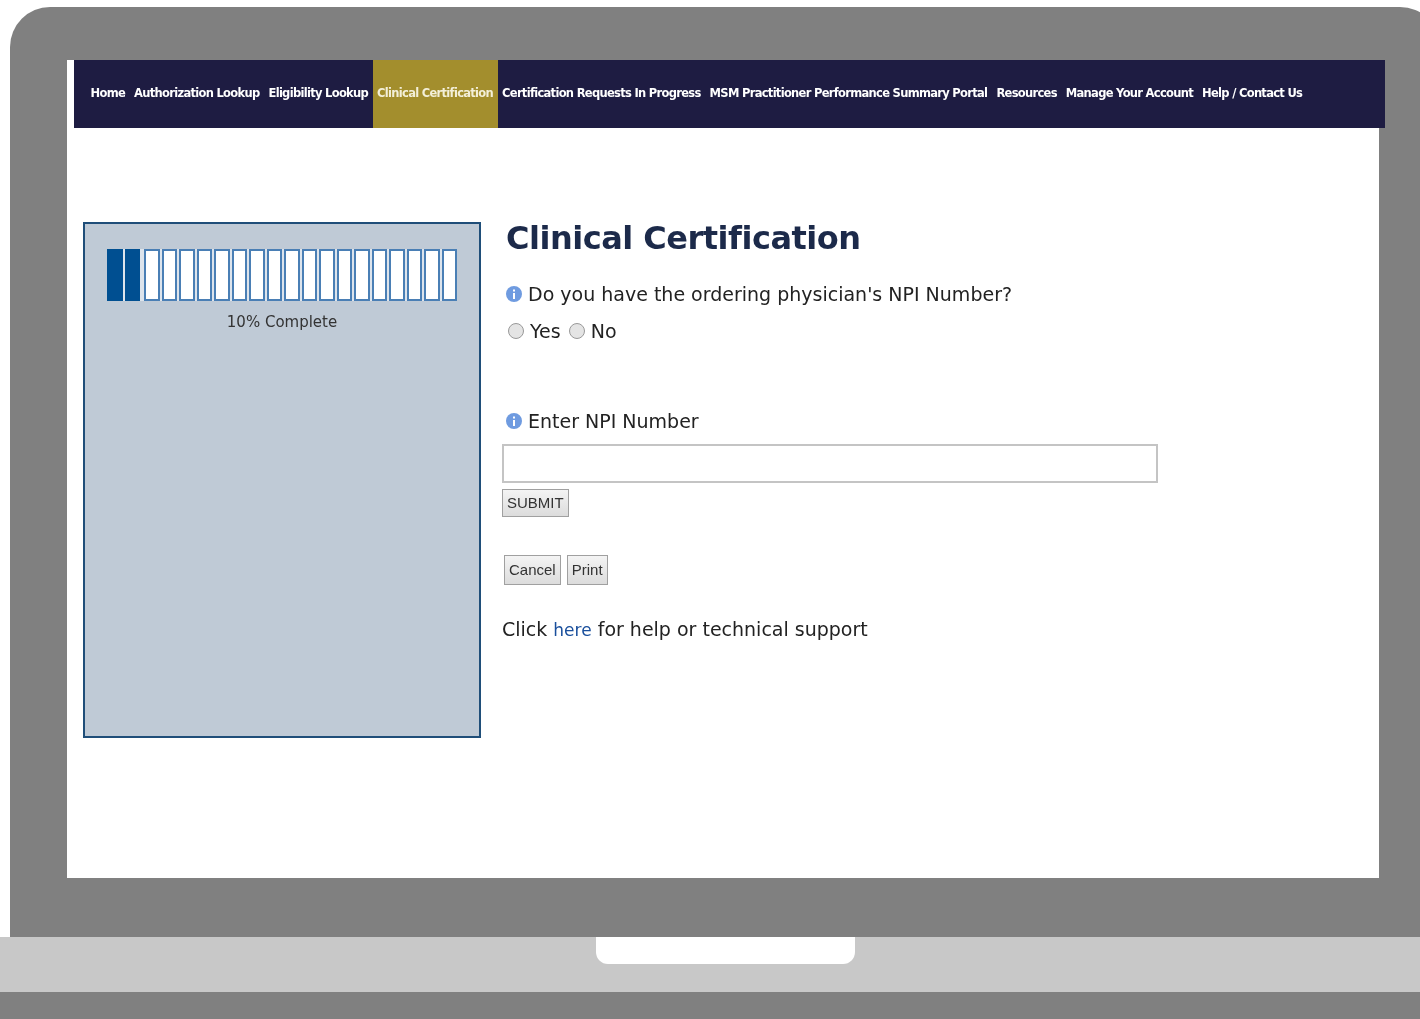 The image size is (1420, 1019). What do you see at coordinates (572, 629) in the screenshot?
I see `help-link: here` at bounding box center [572, 629].